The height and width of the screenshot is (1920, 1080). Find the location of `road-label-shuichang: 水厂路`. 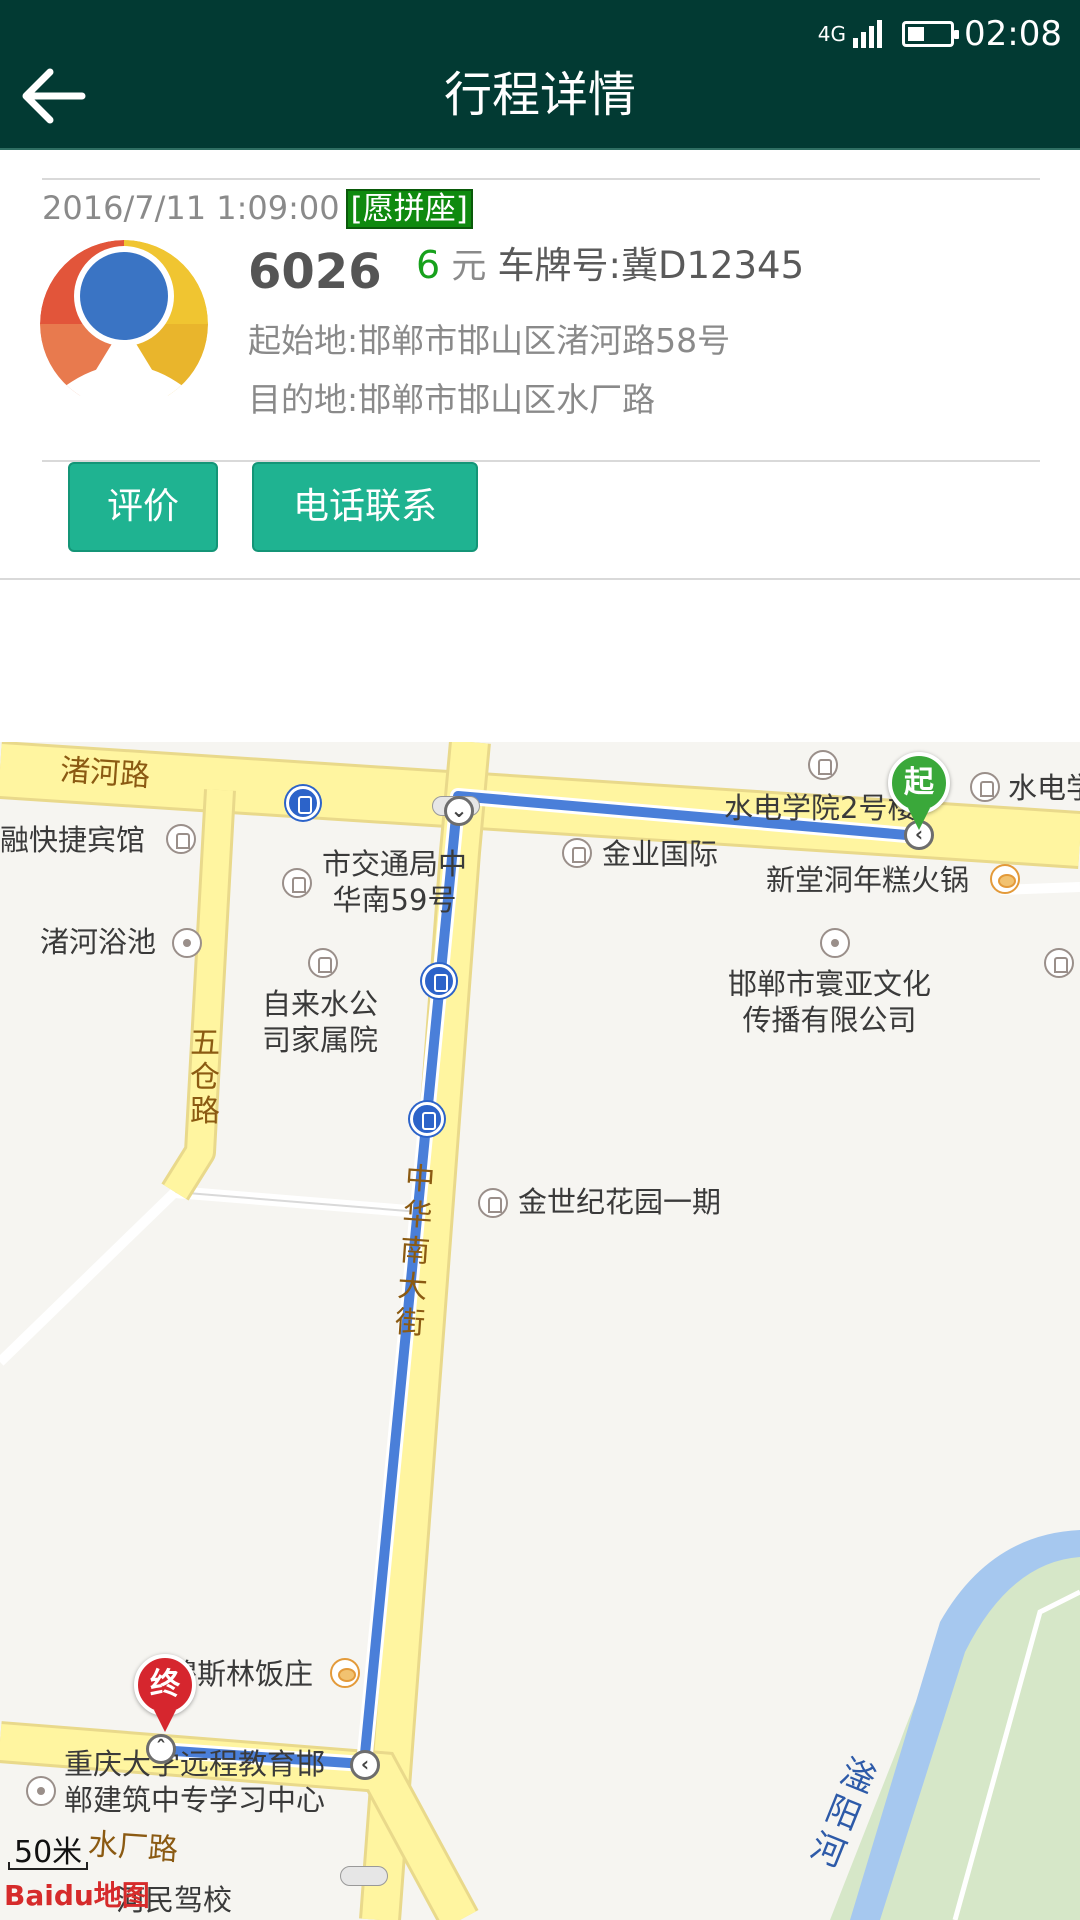

road-label-shuichang: 水厂路 is located at coordinates (133, 1847).